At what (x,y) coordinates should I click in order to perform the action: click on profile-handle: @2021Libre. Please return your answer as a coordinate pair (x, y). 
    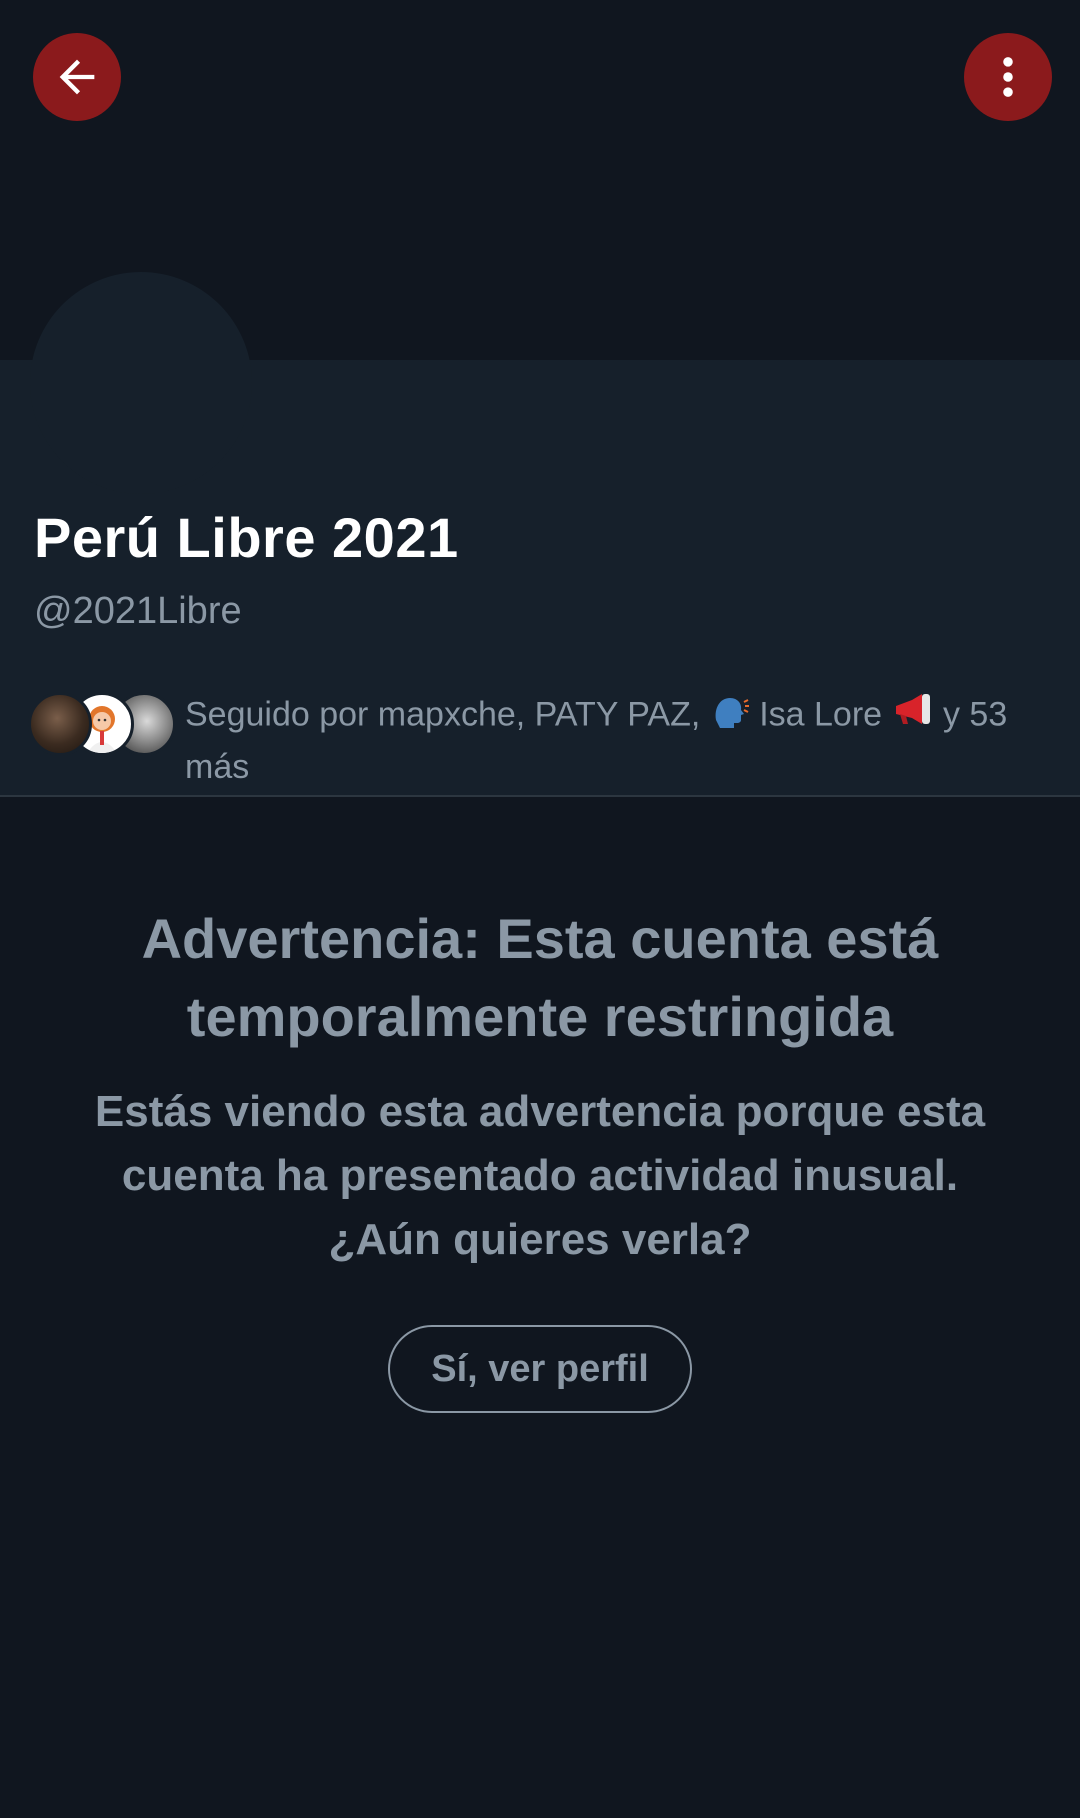
    Looking at the image, I should click on (138, 611).